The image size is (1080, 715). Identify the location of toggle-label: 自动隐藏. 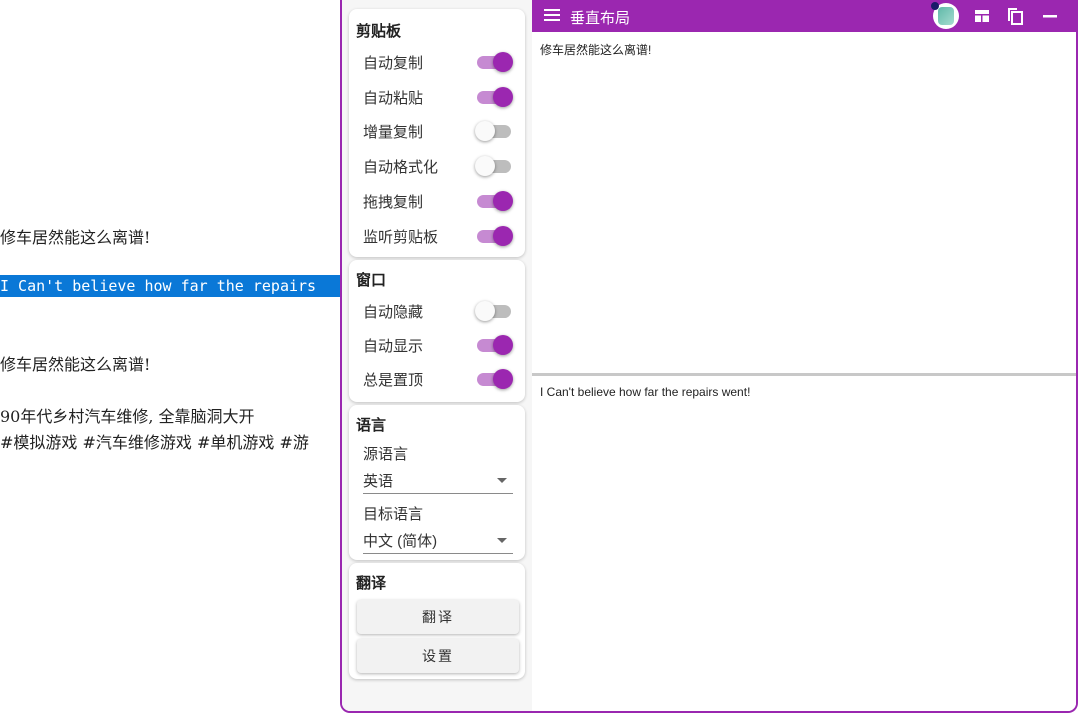
(393, 312).